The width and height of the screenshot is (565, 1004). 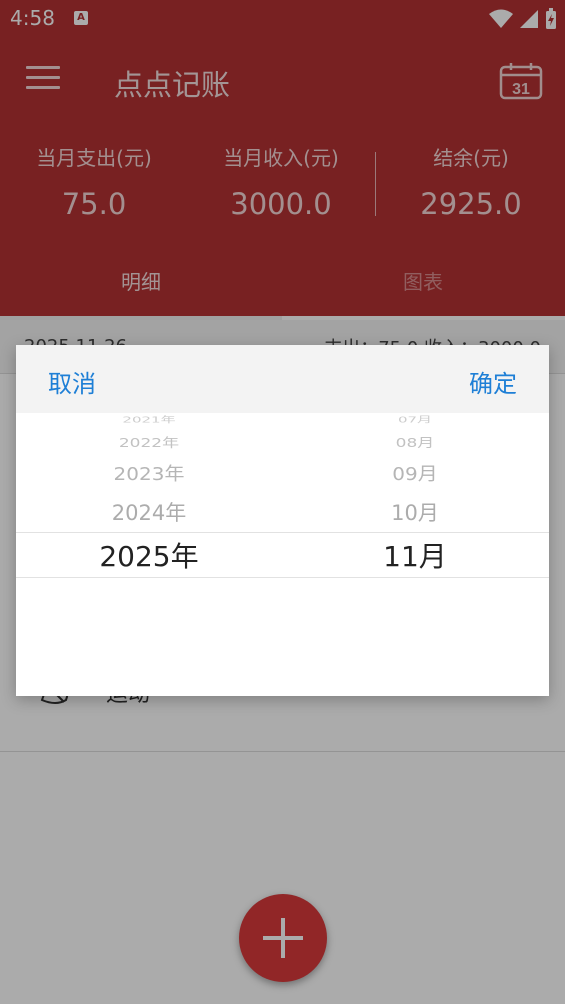 I want to click on month-option: 07月, so click(x=415, y=420).